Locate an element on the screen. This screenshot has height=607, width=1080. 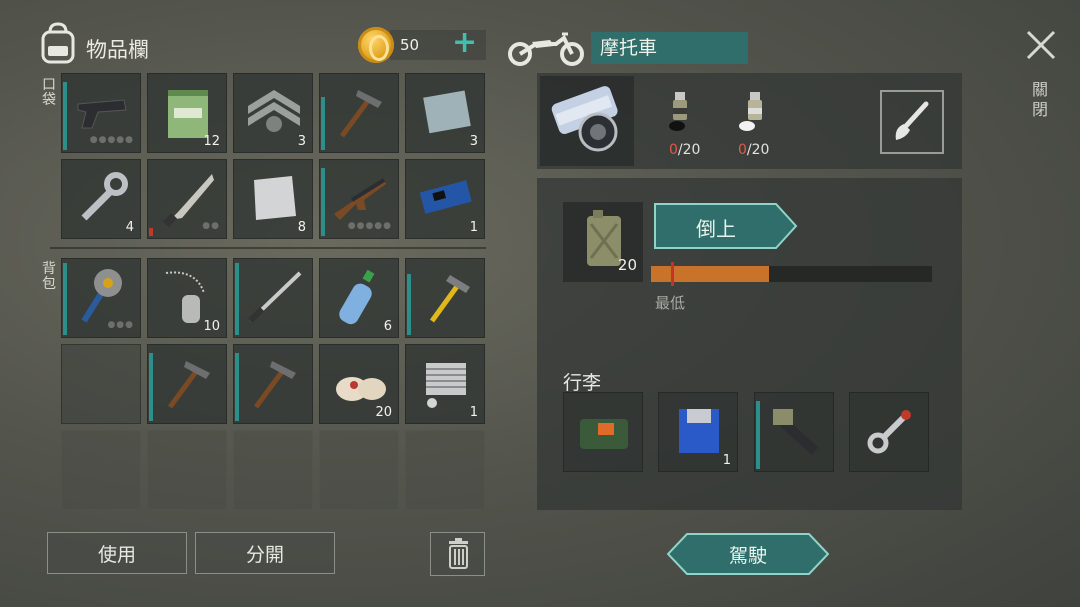
steel-sheet-icon is located at coordinates (275, 198).